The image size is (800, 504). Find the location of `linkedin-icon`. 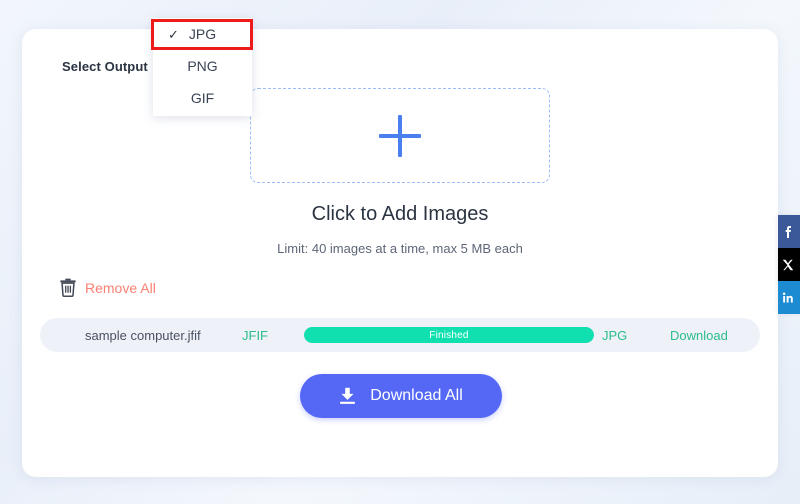

linkedin-icon is located at coordinates (787, 297).